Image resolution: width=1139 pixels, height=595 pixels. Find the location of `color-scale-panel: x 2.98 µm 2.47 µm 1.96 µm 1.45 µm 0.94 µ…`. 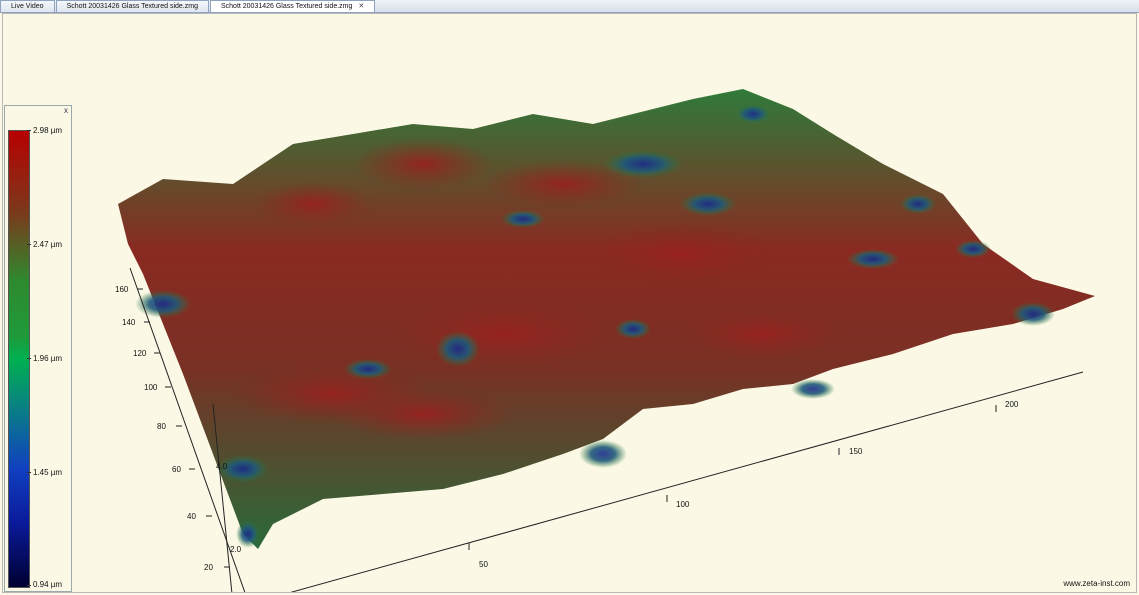

color-scale-panel: x 2.98 µm 2.47 µm 1.96 µm 1.45 µm 0.94 µ… is located at coordinates (38, 348).